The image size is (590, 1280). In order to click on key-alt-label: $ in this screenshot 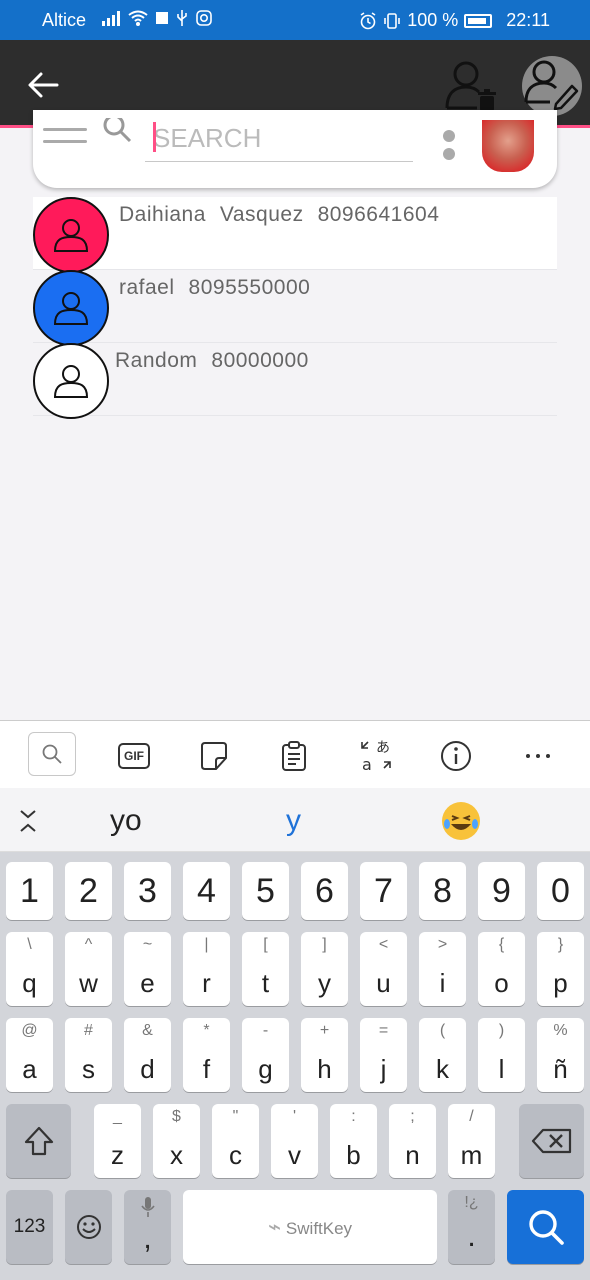, I will do `click(176, 1116)`.